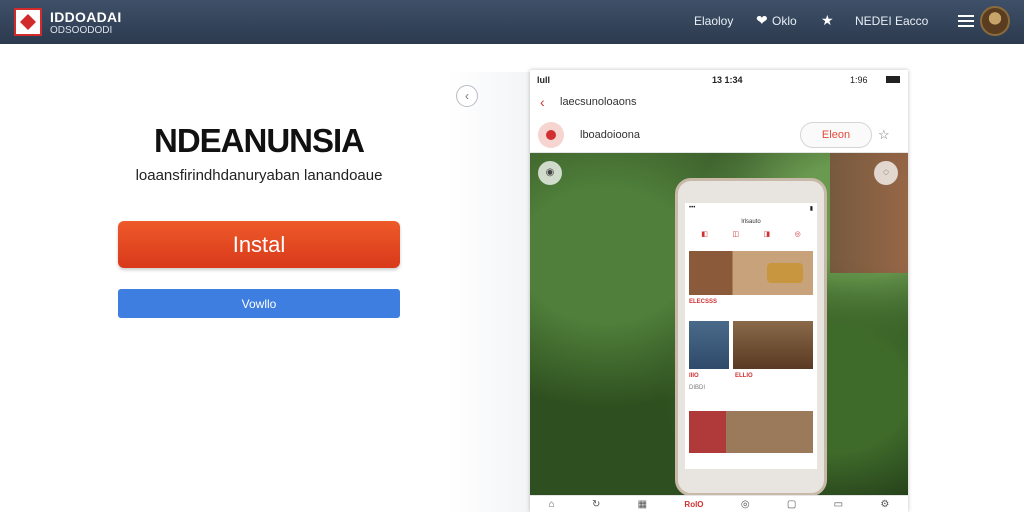  What do you see at coordinates (598, 102) in the screenshot?
I see `preview-nav-title: laecsunoloaons` at bounding box center [598, 102].